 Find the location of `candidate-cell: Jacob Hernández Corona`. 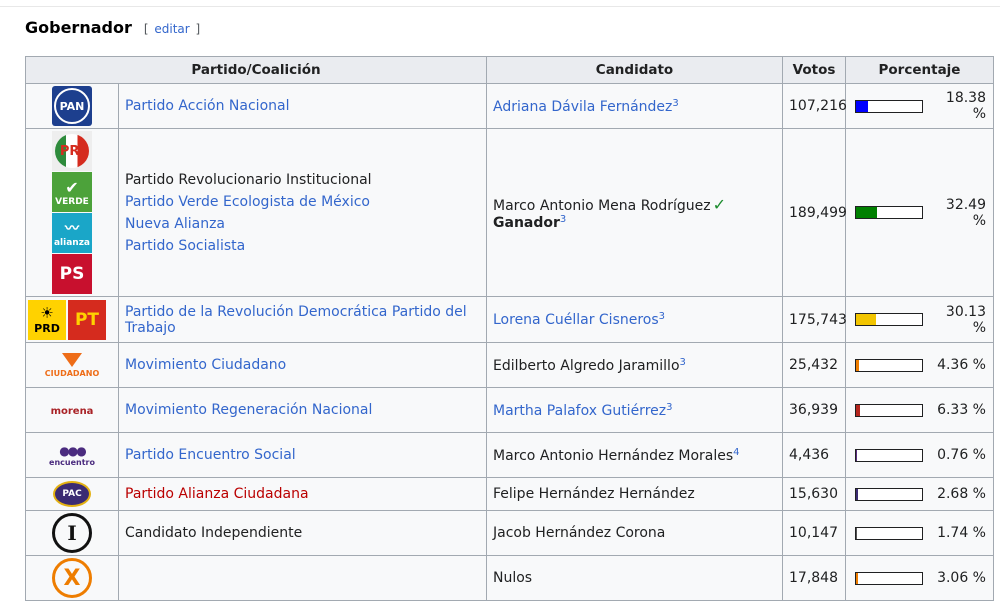

candidate-cell: Jacob Hernández Corona is located at coordinates (634, 533).